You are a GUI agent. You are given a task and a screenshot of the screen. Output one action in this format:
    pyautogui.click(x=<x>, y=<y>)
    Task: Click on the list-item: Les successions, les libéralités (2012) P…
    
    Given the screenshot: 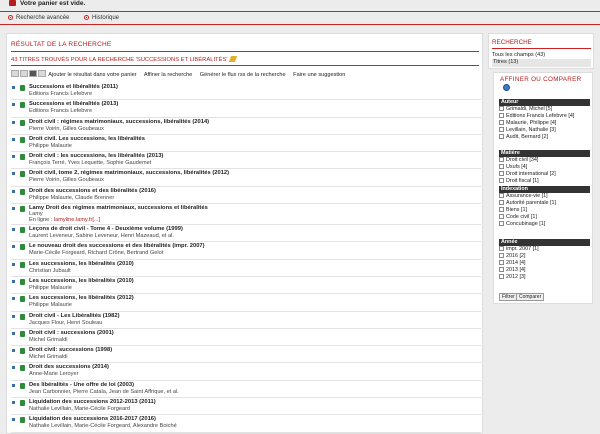 What is the action you would take?
    pyautogui.click(x=246, y=303)
    